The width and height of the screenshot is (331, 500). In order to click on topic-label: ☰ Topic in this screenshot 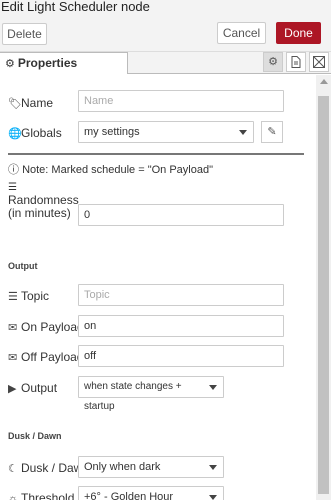, I will do `click(29, 296)`.